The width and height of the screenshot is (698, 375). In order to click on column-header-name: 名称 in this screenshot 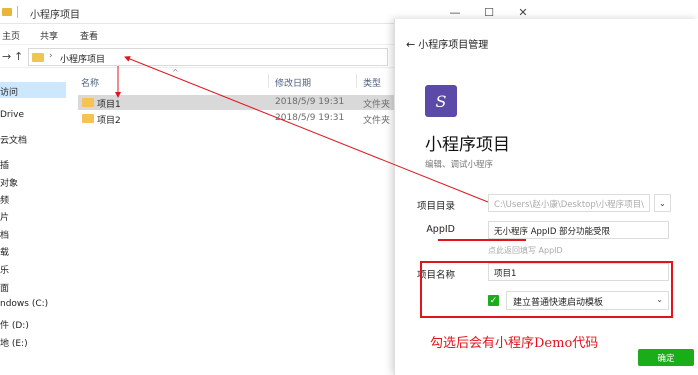, I will do `click(90, 82)`.